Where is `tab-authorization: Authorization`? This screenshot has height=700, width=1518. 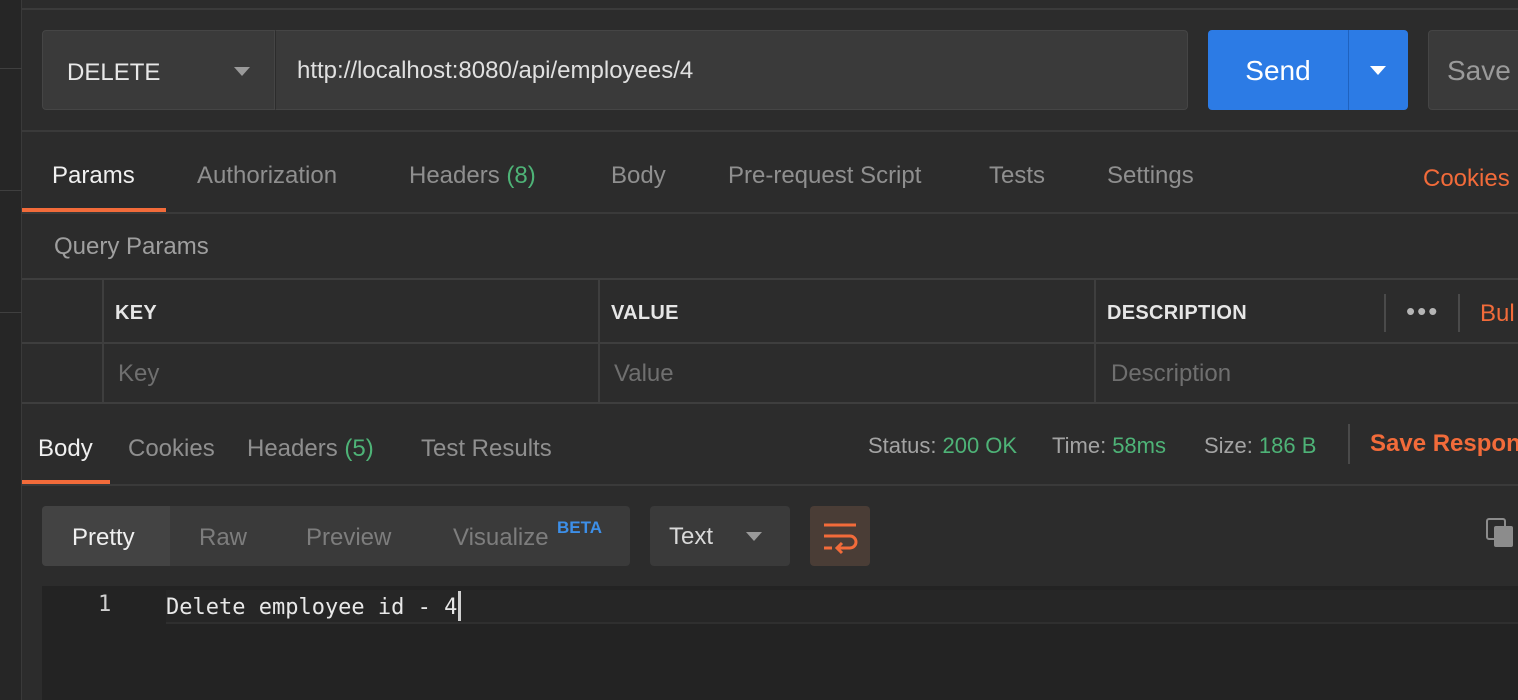 tab-authorization: Authorization is located at coordinates (267, 176).